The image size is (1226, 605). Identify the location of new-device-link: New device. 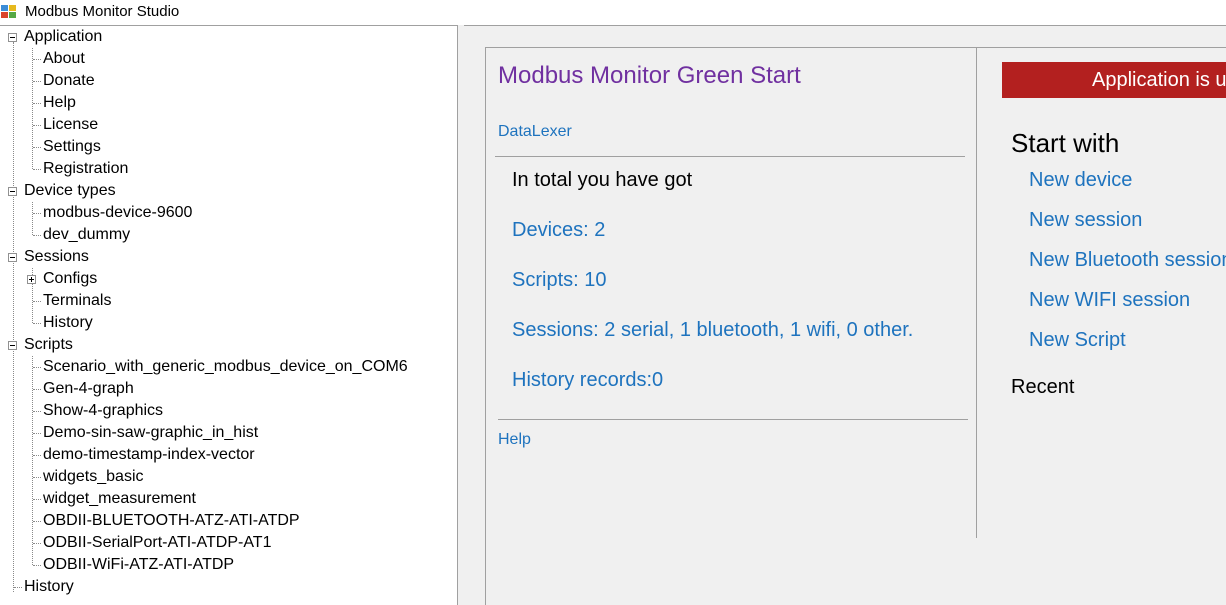
(1080, 180).